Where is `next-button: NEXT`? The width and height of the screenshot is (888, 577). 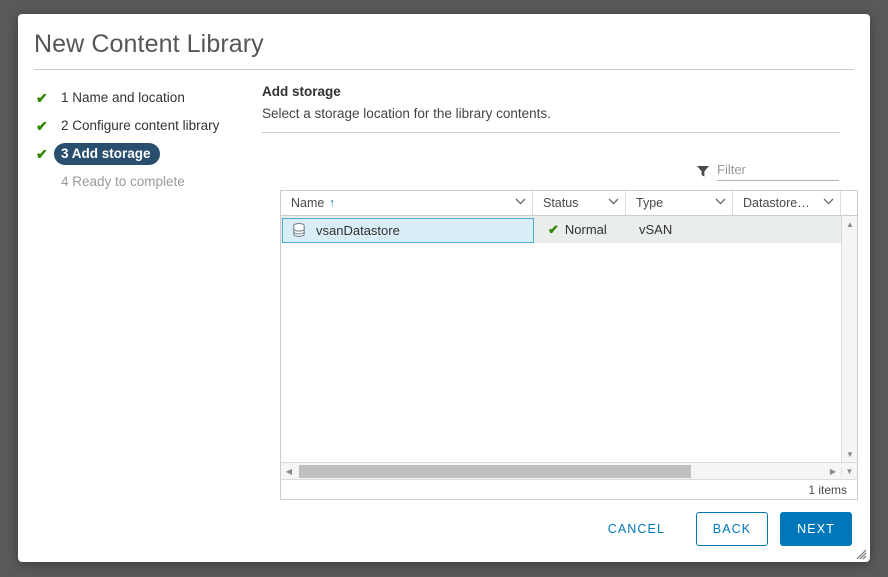
next-button: NEXT is located at coordinates (816, 529).